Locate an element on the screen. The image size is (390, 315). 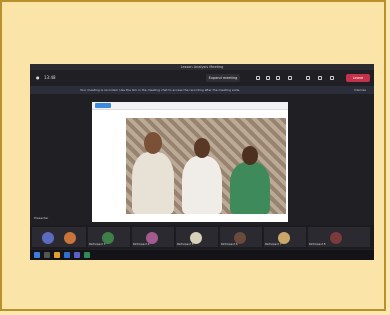
participant-tile: Participant 3 is located at coordinates (109, 237).